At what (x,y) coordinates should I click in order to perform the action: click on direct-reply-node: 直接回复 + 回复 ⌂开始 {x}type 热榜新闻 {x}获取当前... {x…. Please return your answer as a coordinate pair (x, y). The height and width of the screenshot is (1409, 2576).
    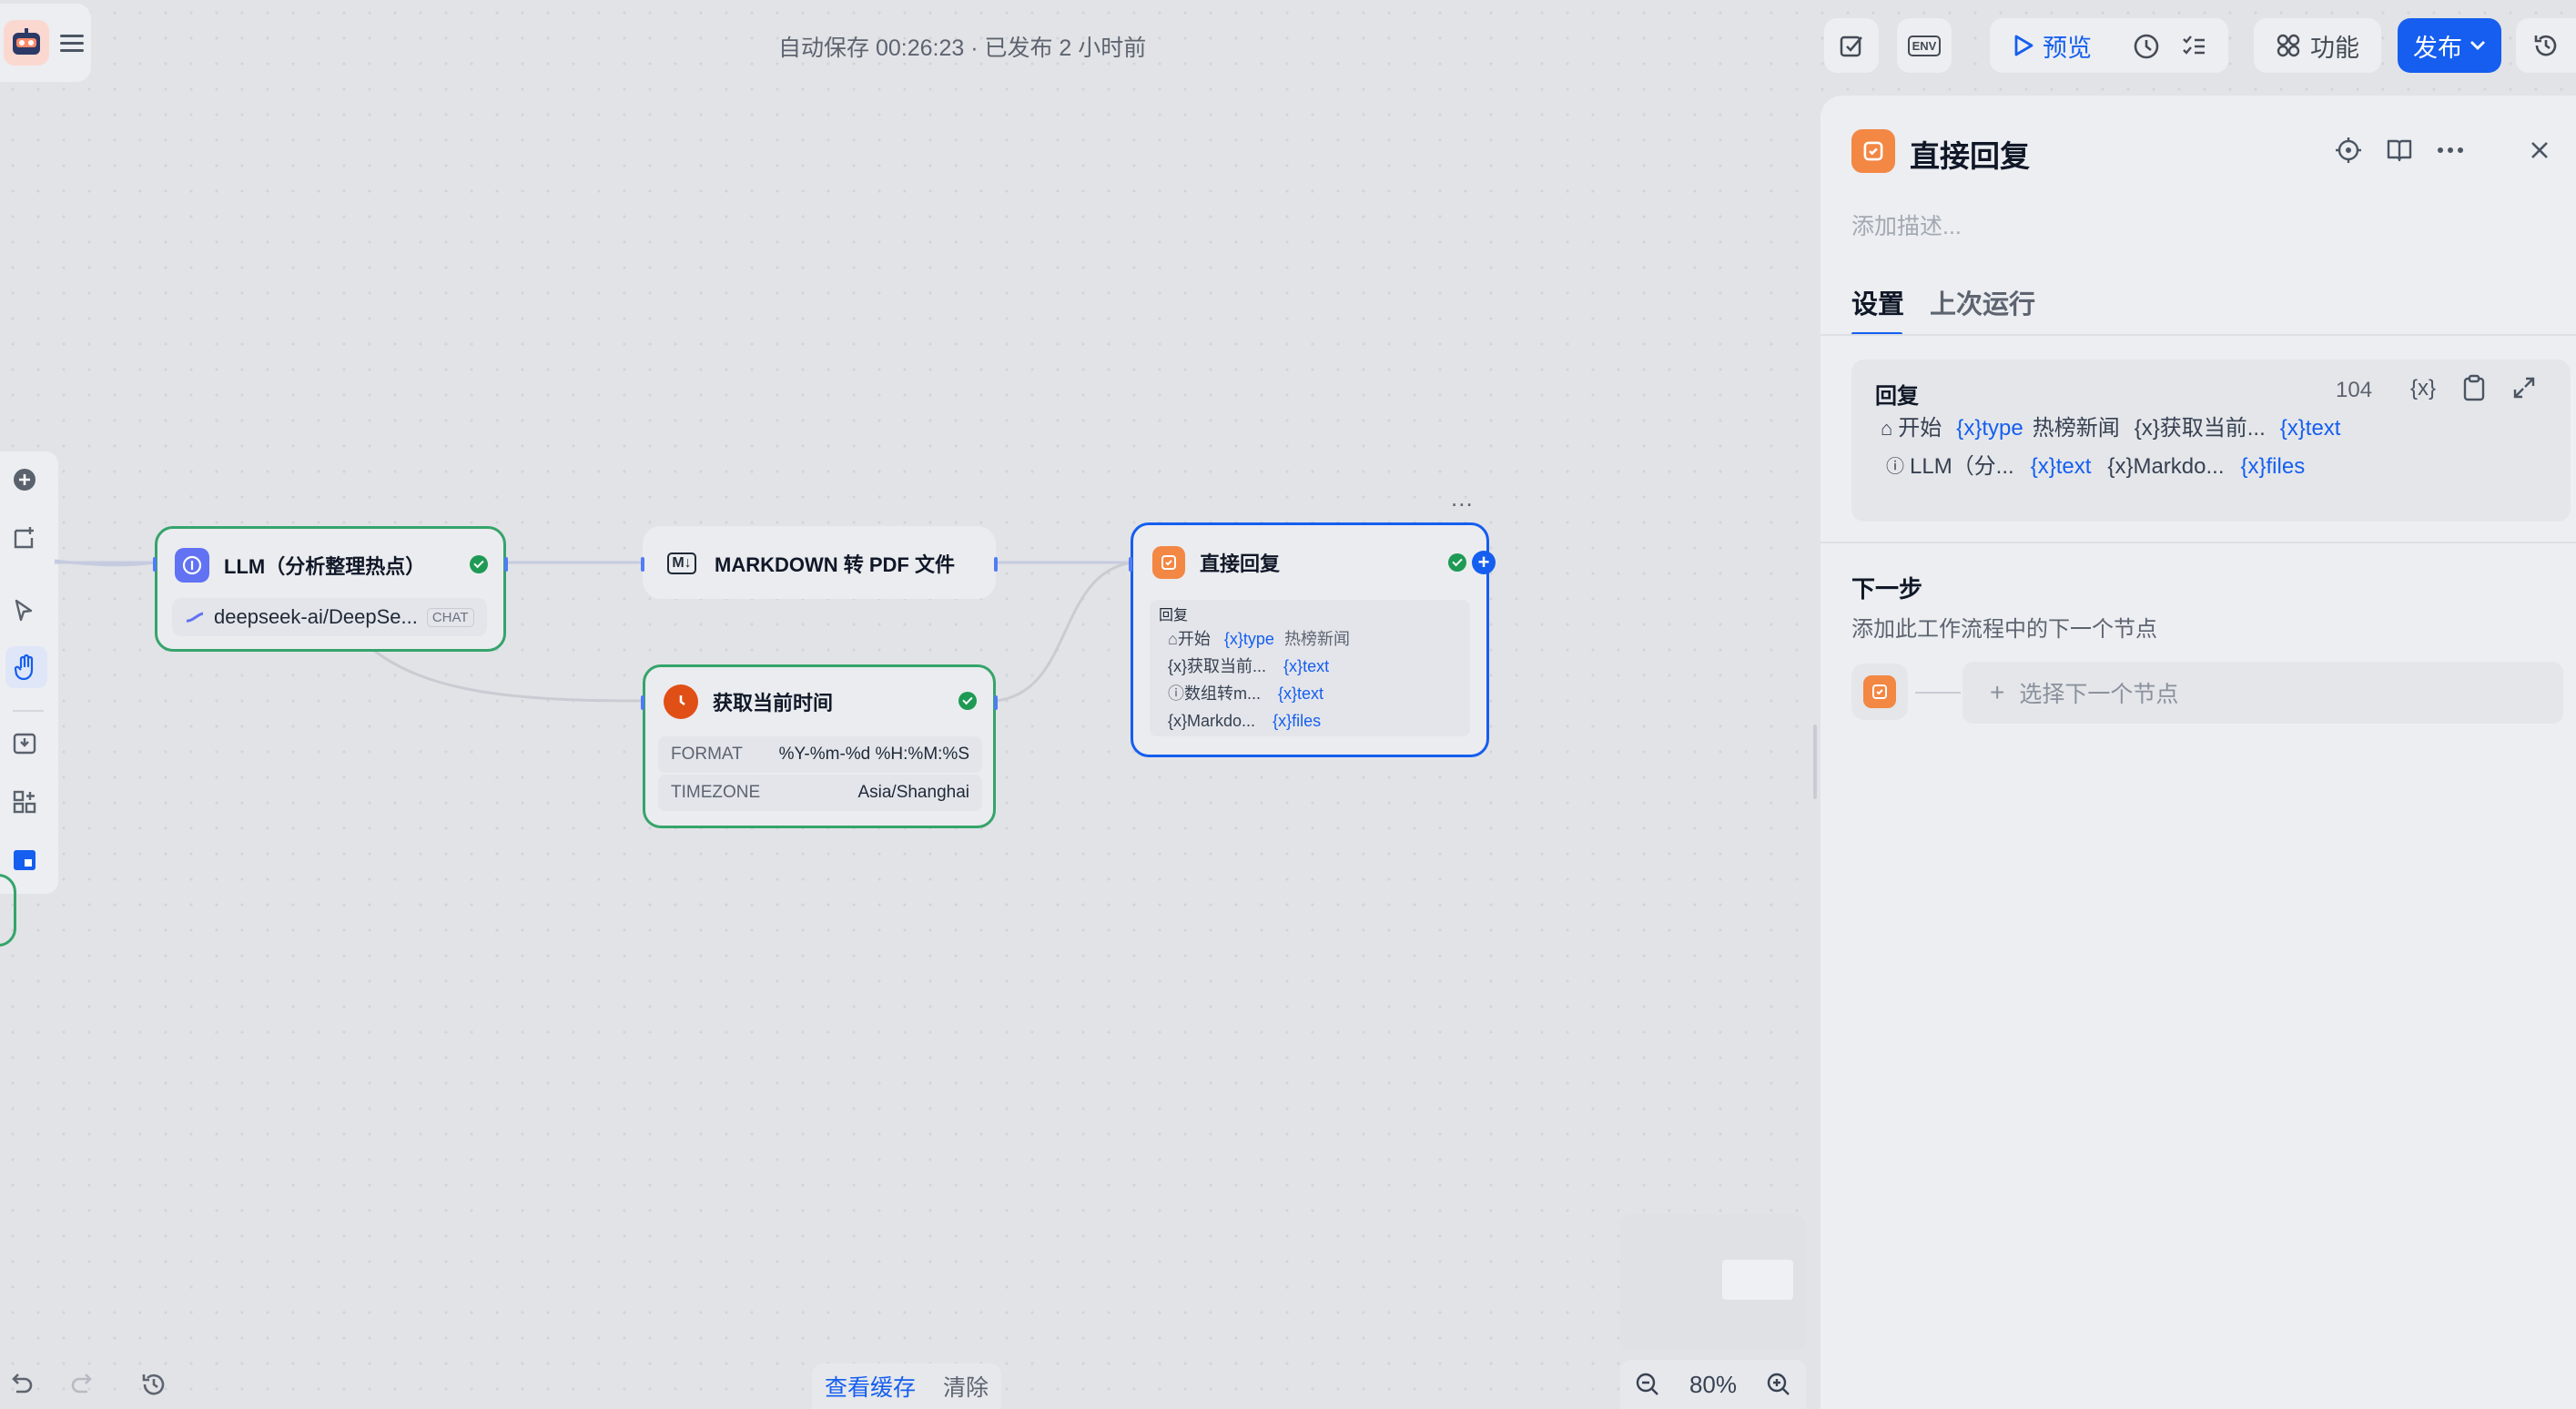
    Looking at the image, I should click on (1312, 639).